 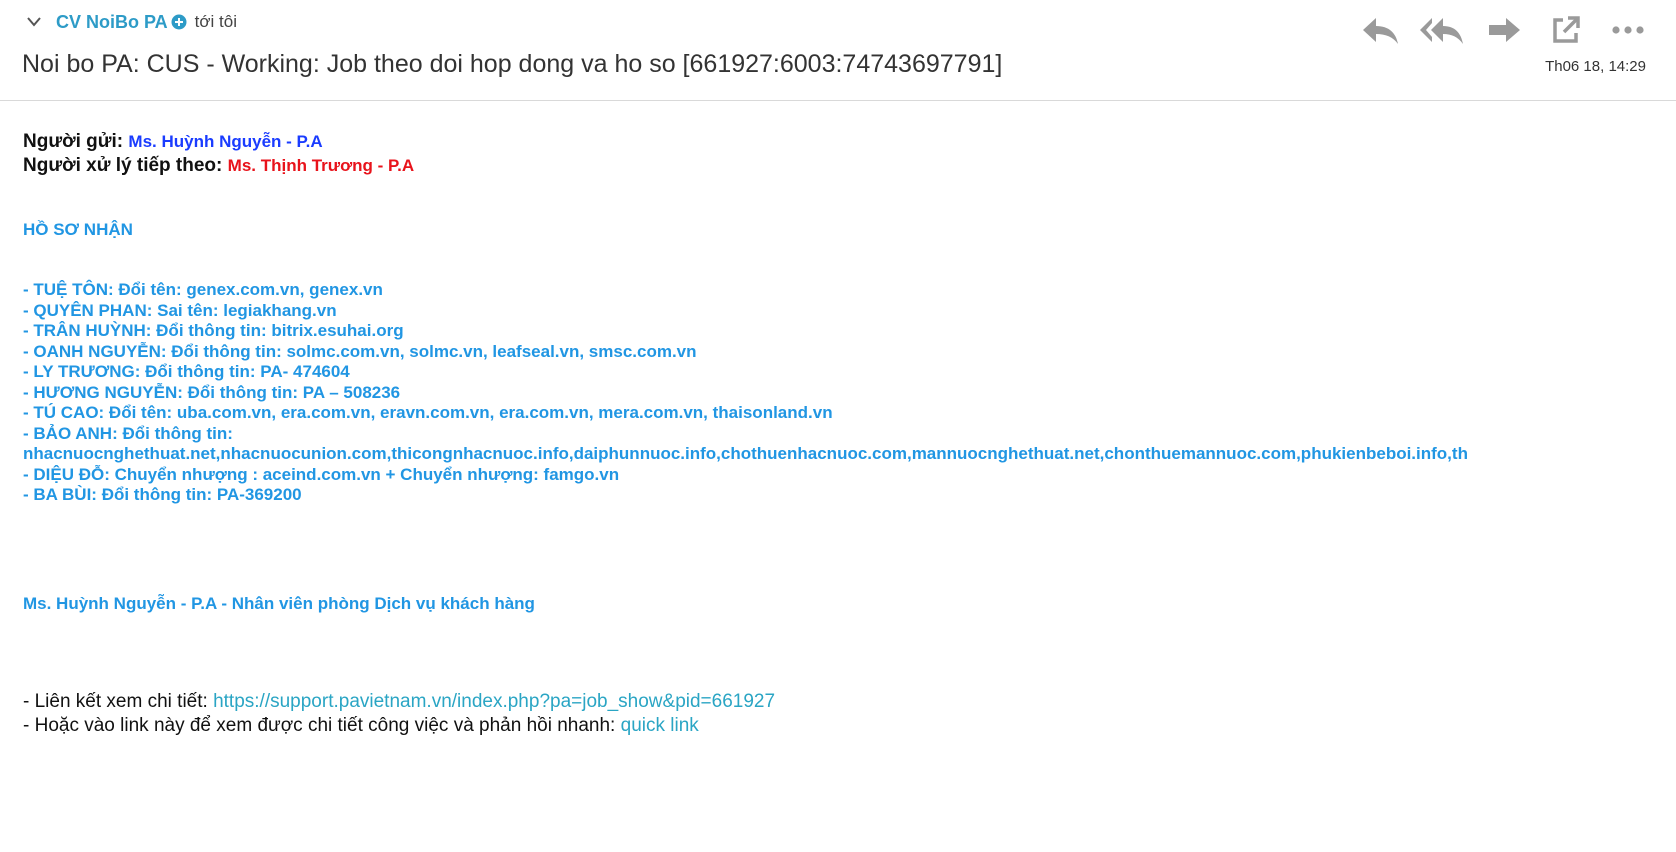 I want to click on quick-link: quick link, so click(x=660, y=725).